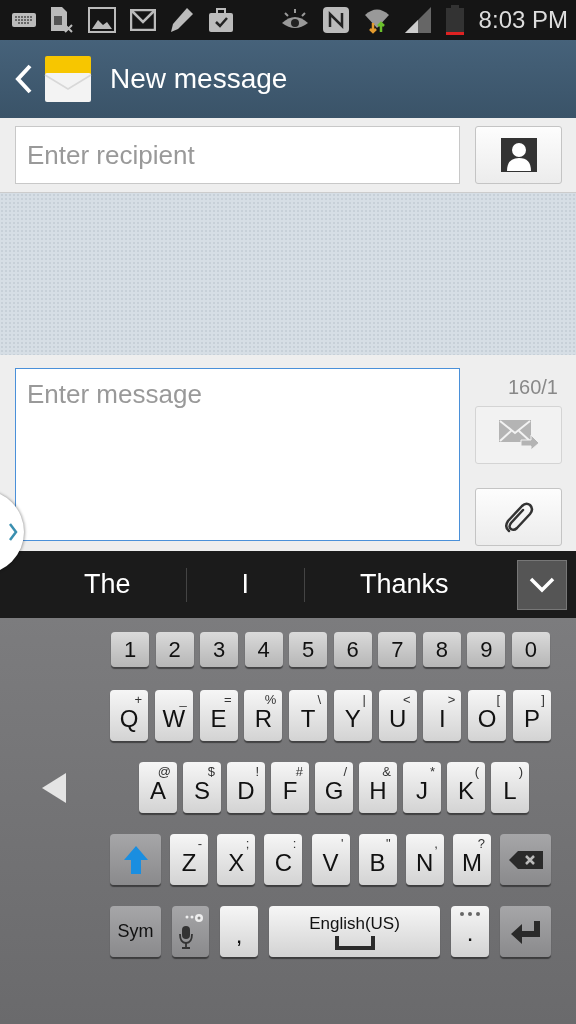 This screenshot has width=576, height=1024. Describe the element at coordinates (158, 787) in the screenshot. I see `letter-key: @ A` at that location.